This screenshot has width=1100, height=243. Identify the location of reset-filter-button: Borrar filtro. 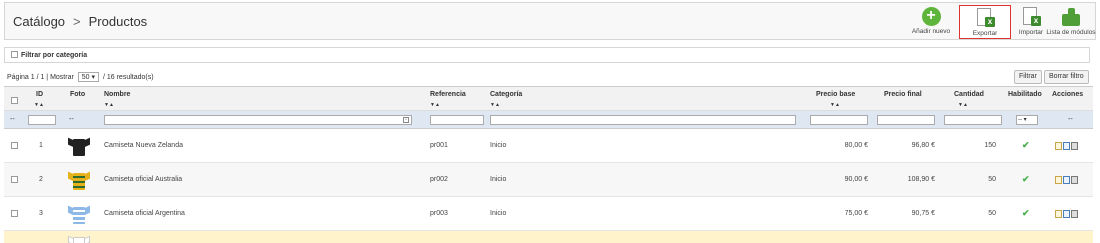
(1066, 77).